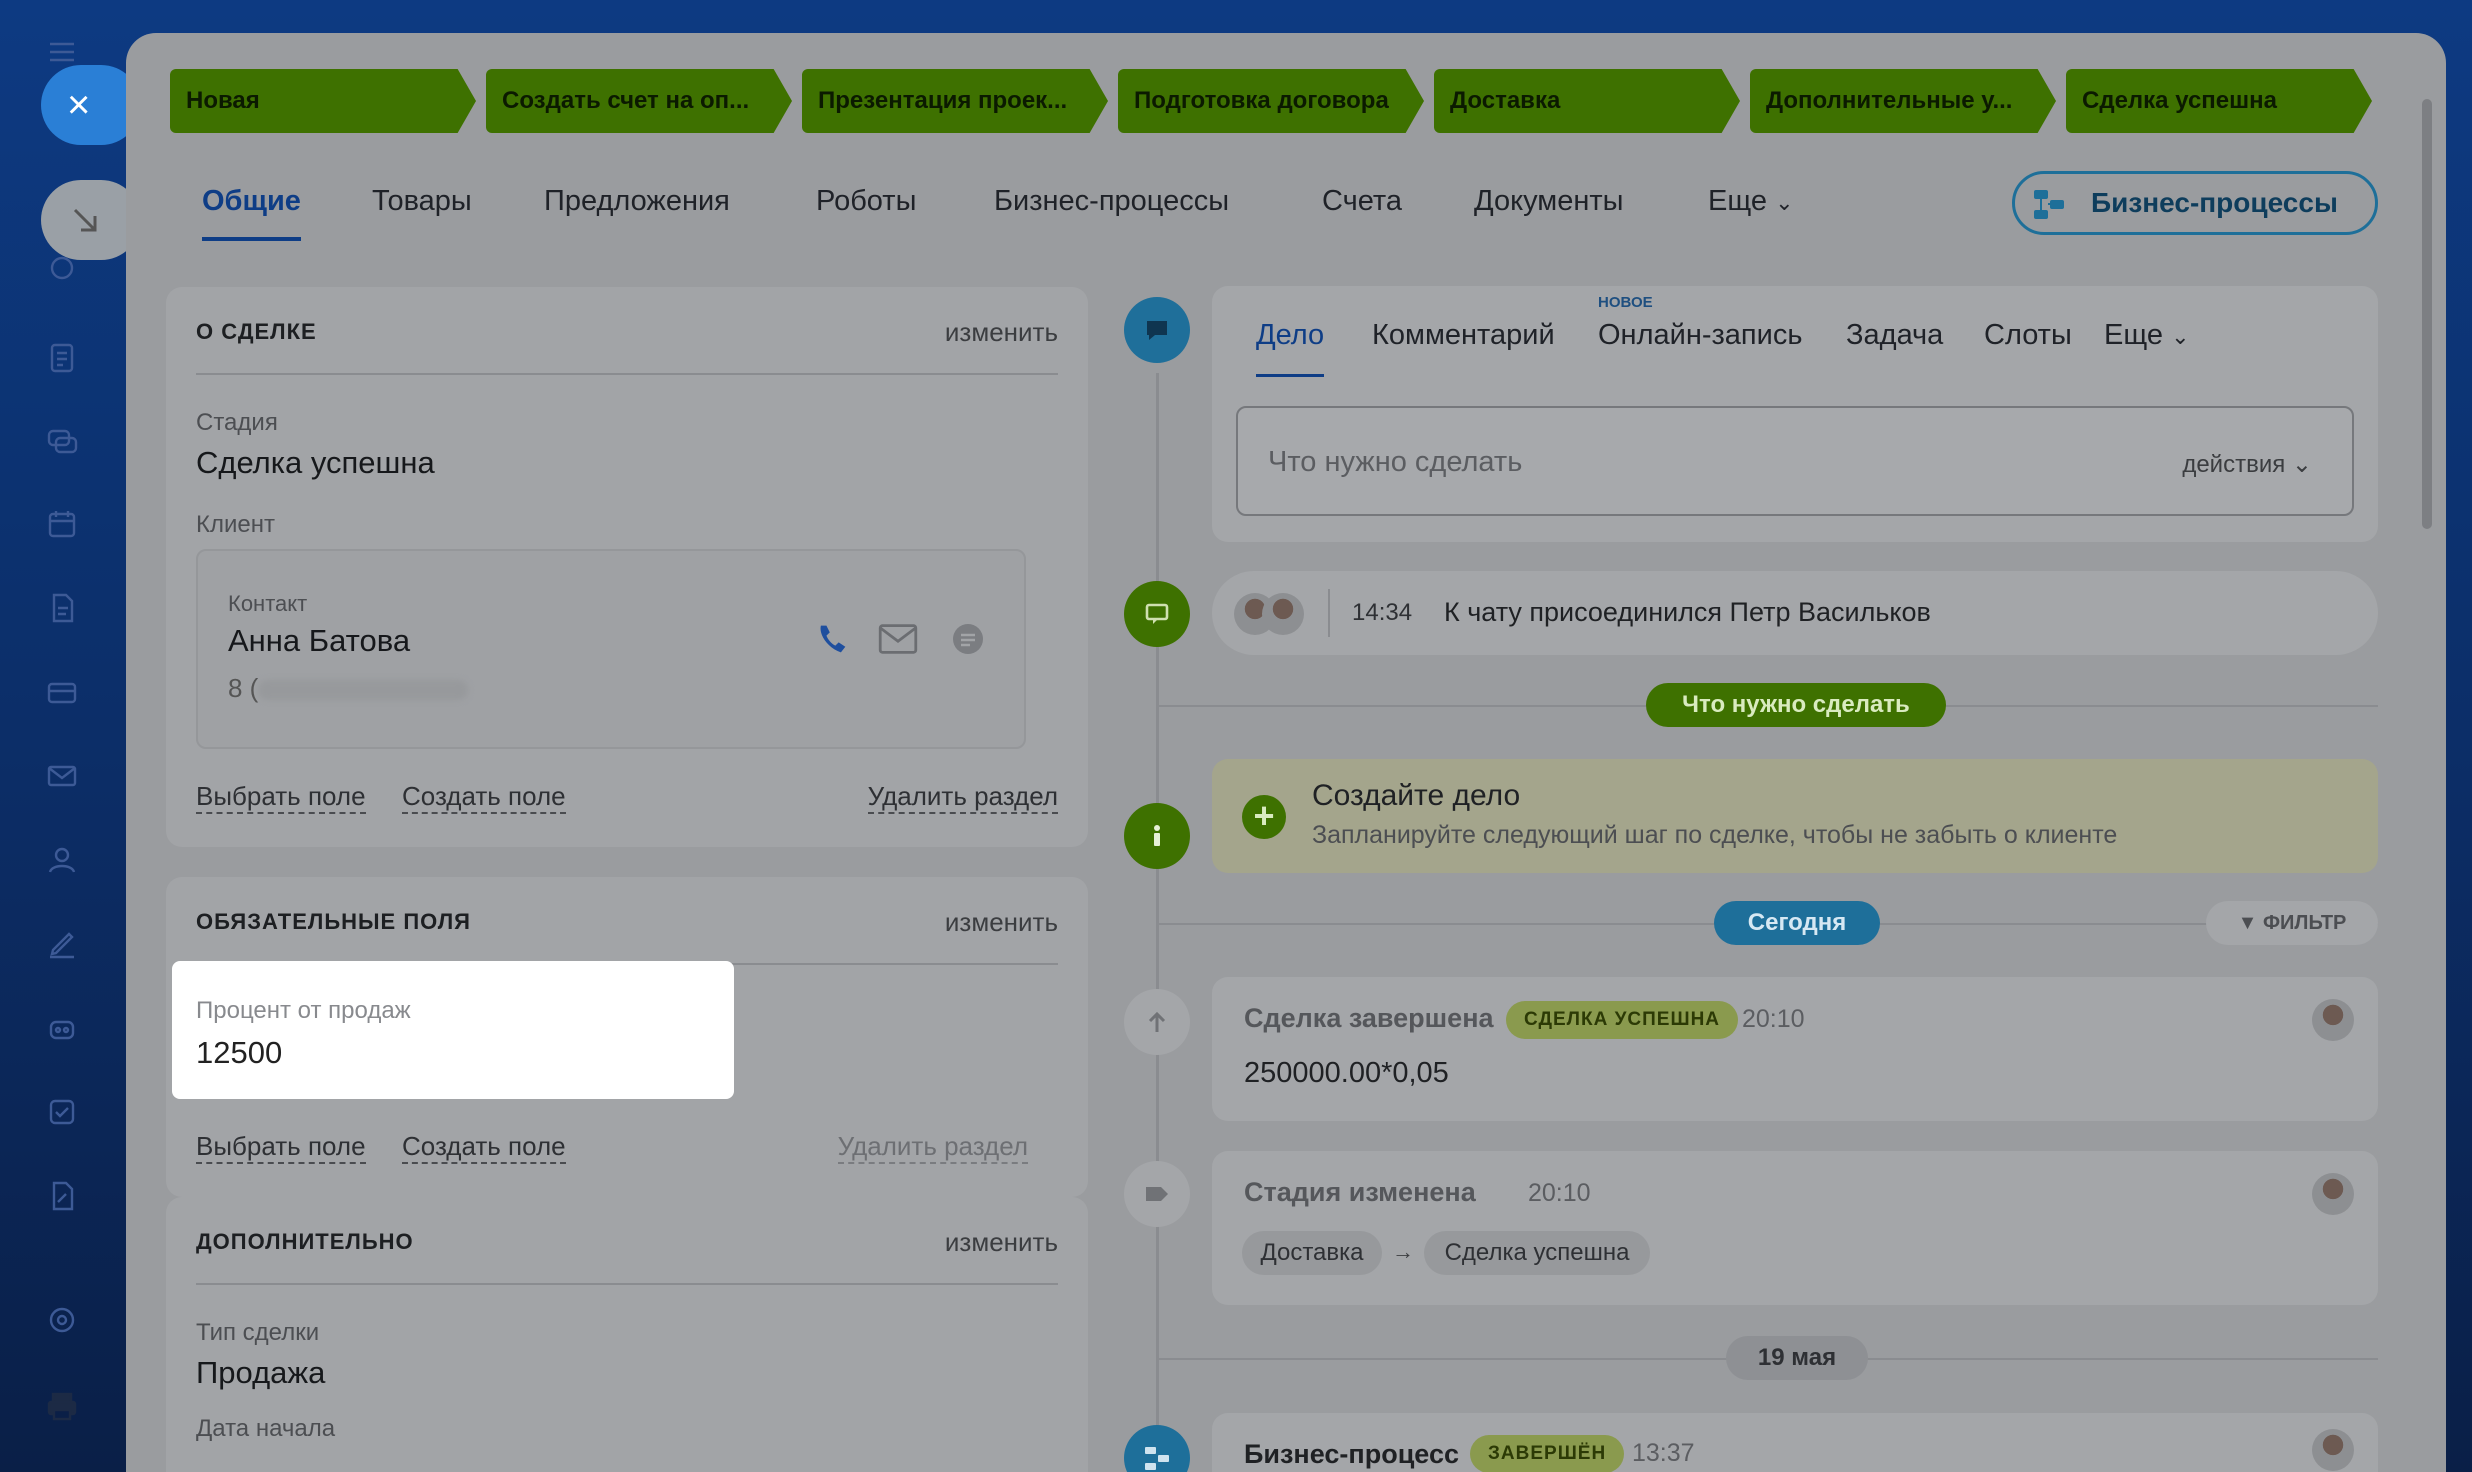  I want to click on contact-phone-prefix: 8 (, so click(243, 688).